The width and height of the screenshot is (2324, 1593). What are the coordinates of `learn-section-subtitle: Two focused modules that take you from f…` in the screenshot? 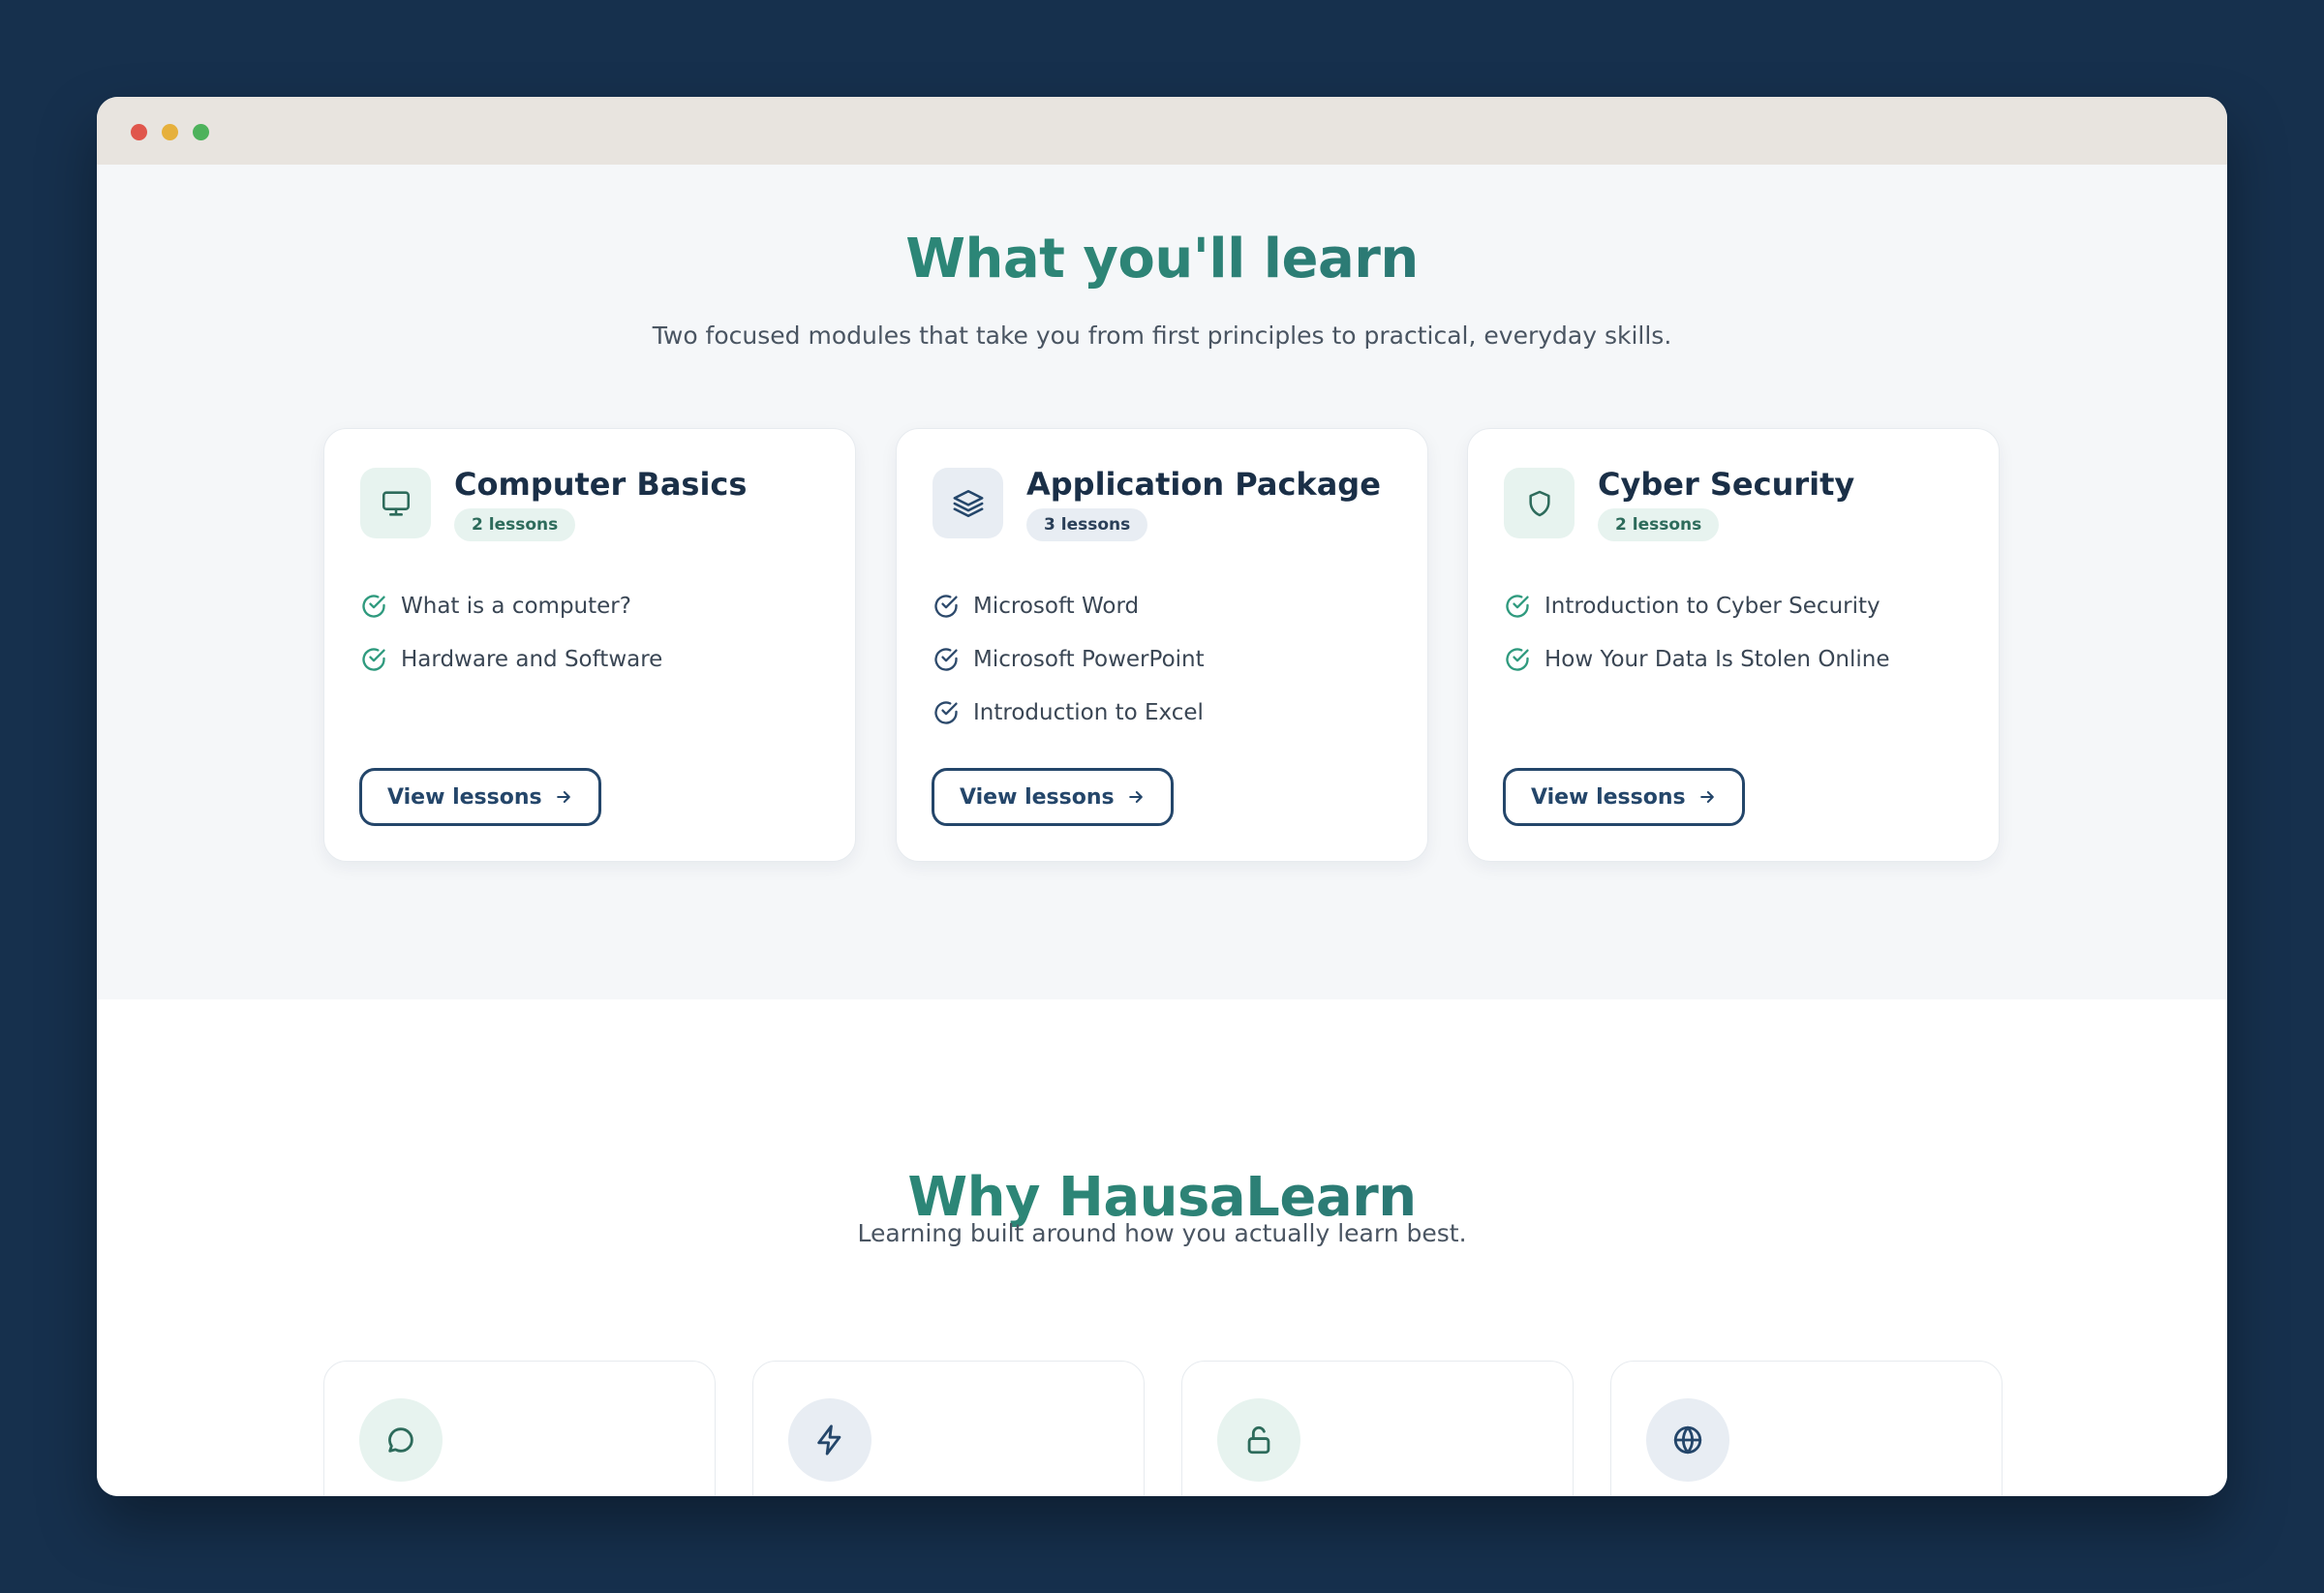 It's located at (1162, 336).